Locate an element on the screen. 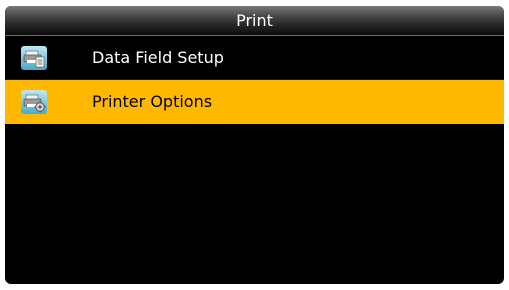 This screenshot has width=509, height=290. printer-settings-icon is located at coordinates (34, 102).